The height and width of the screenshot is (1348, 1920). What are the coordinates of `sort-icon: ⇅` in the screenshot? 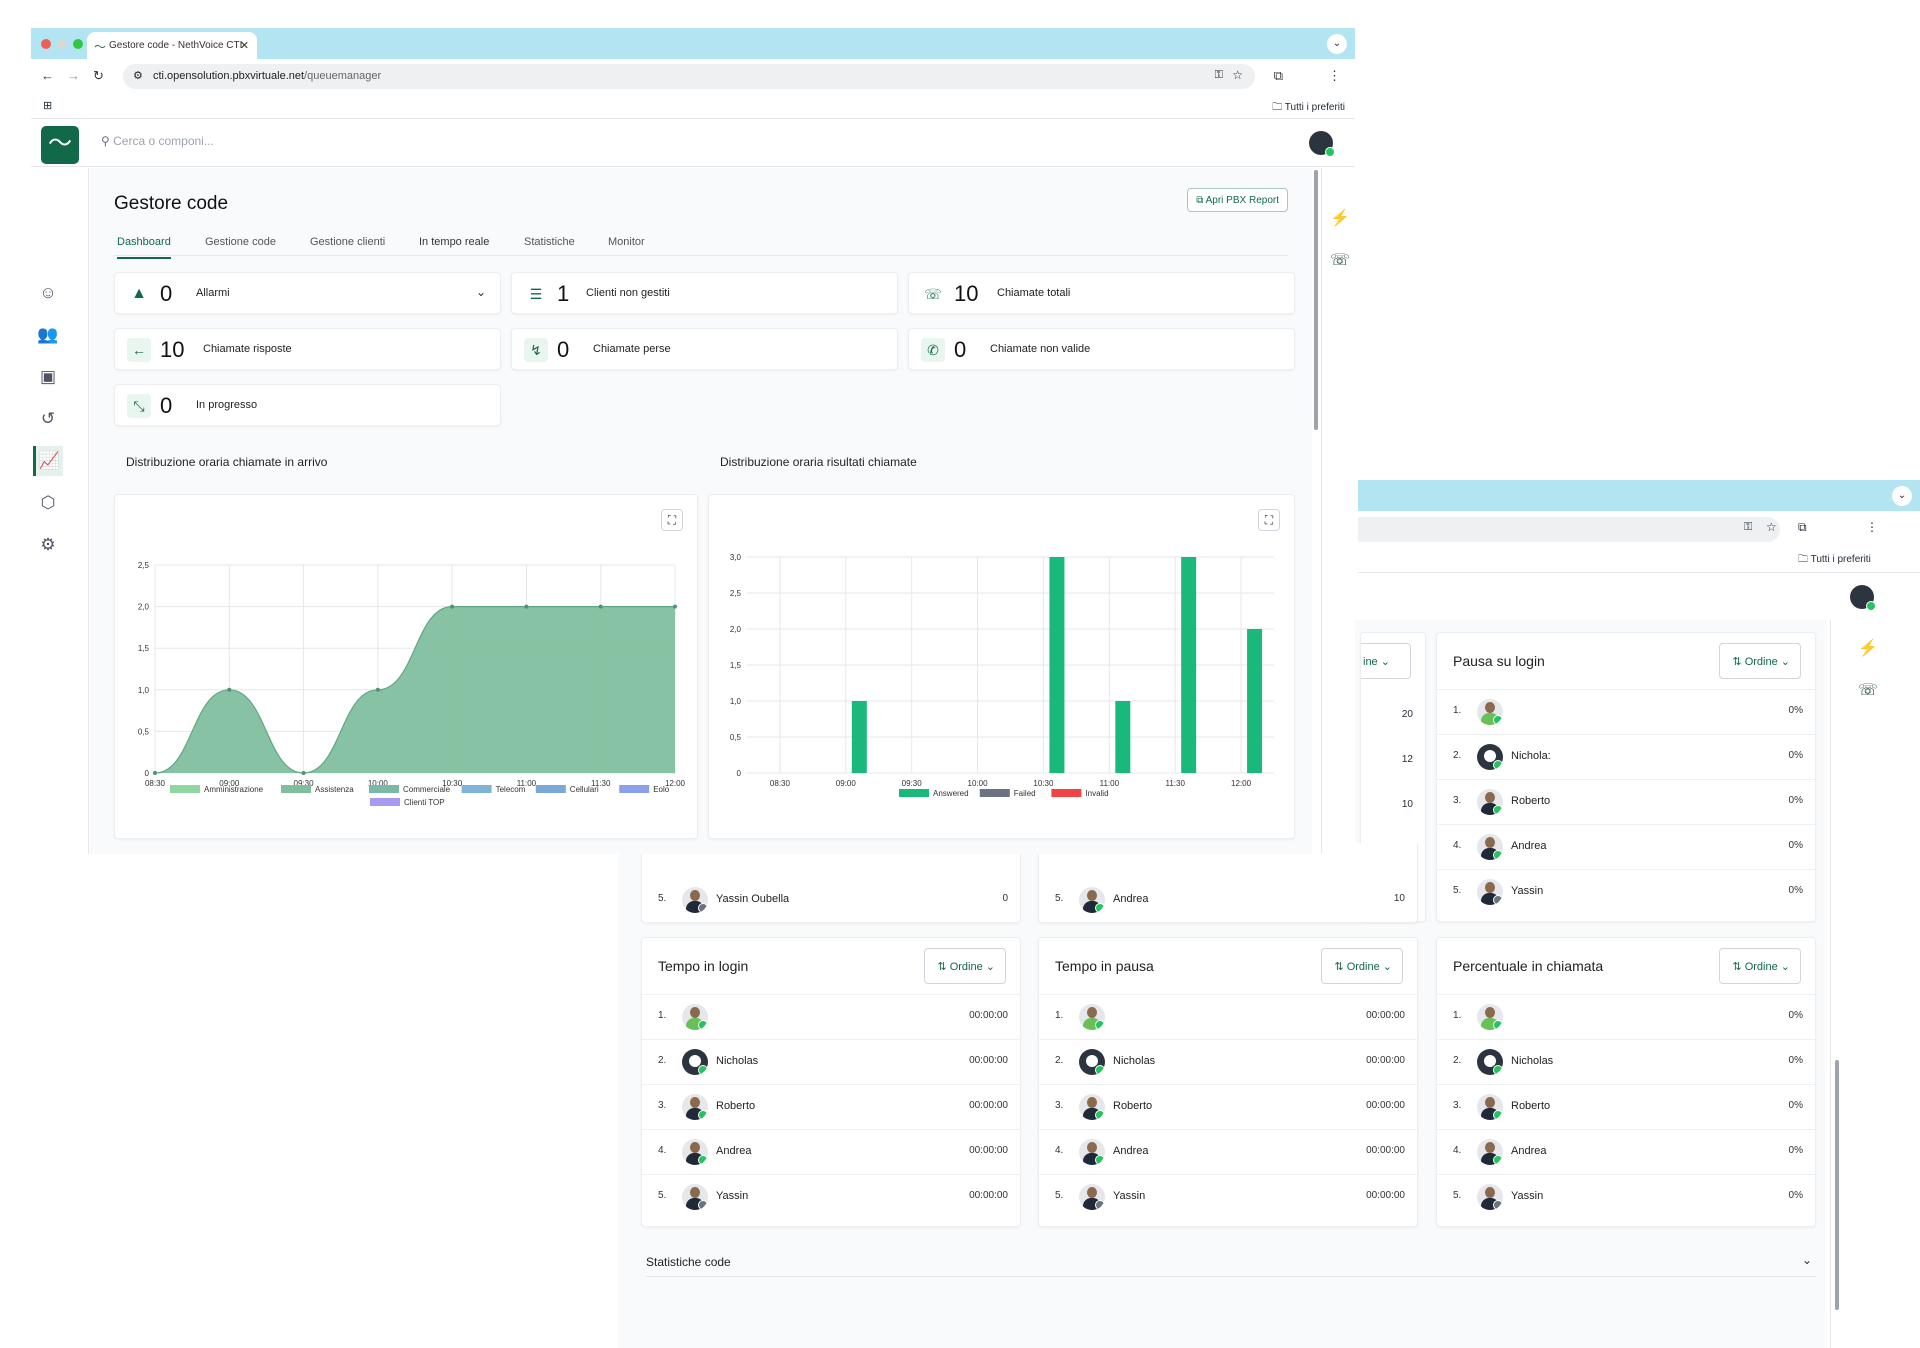 It's located at (943, 967).